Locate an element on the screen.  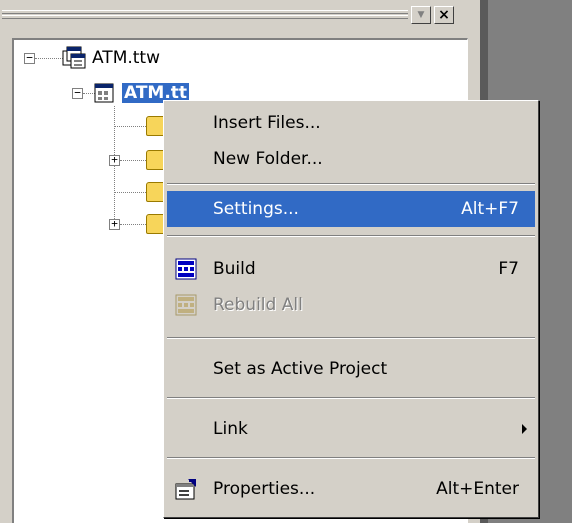
project-icon is located at coordinates (104, 93).